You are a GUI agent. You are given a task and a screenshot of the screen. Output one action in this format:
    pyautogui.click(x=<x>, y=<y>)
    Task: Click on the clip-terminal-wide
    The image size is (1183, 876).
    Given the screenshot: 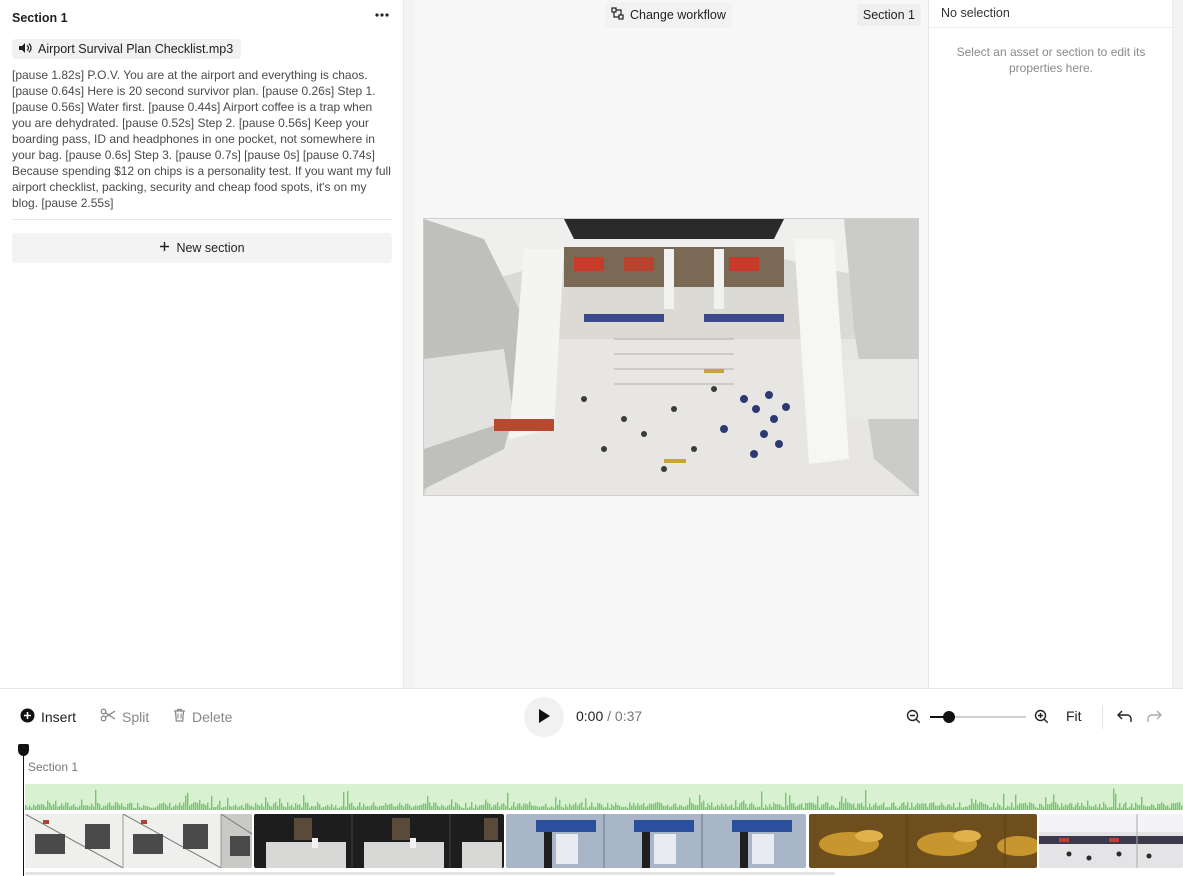 What is the action you would take?
    pyautogui.click(x=1111, y=841)
    